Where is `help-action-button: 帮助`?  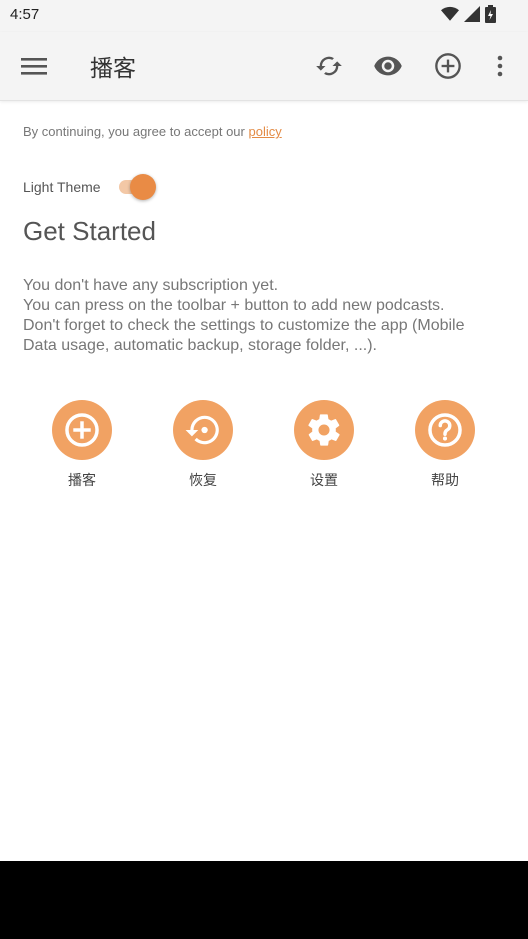 help-action-button: 帮助 is located at coordinates (445, 445).